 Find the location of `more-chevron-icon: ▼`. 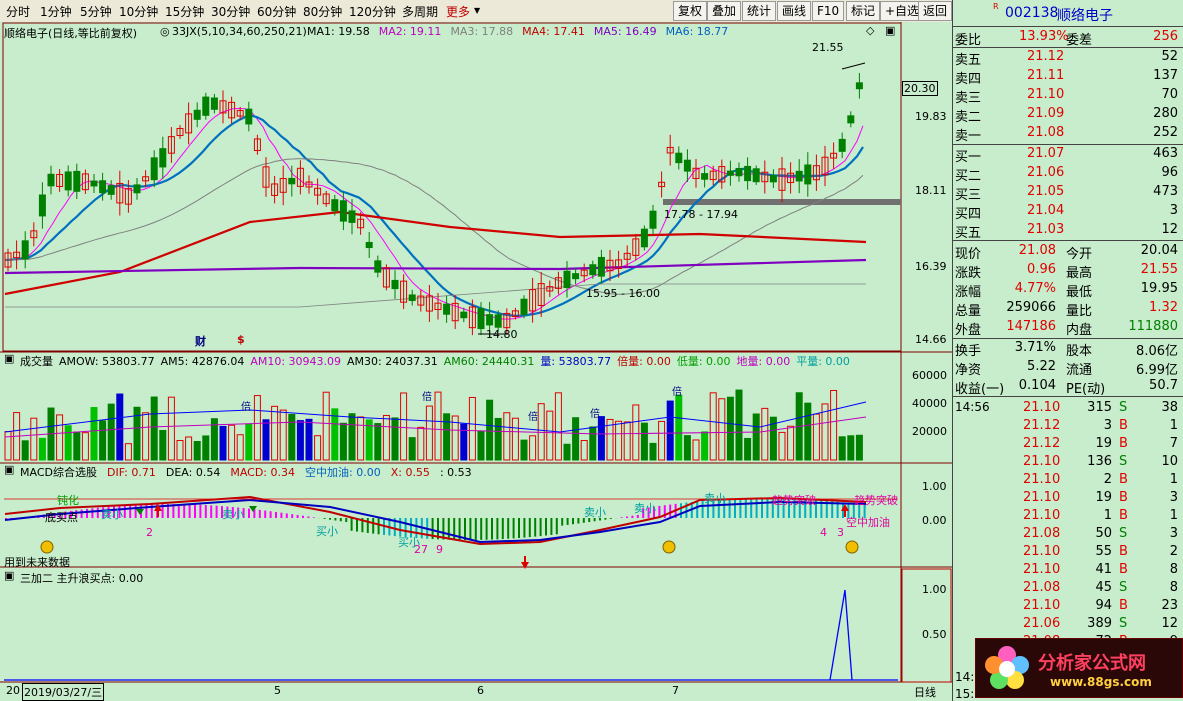

more-chevron-icon: ▼ is located at coordinates (477, 10).